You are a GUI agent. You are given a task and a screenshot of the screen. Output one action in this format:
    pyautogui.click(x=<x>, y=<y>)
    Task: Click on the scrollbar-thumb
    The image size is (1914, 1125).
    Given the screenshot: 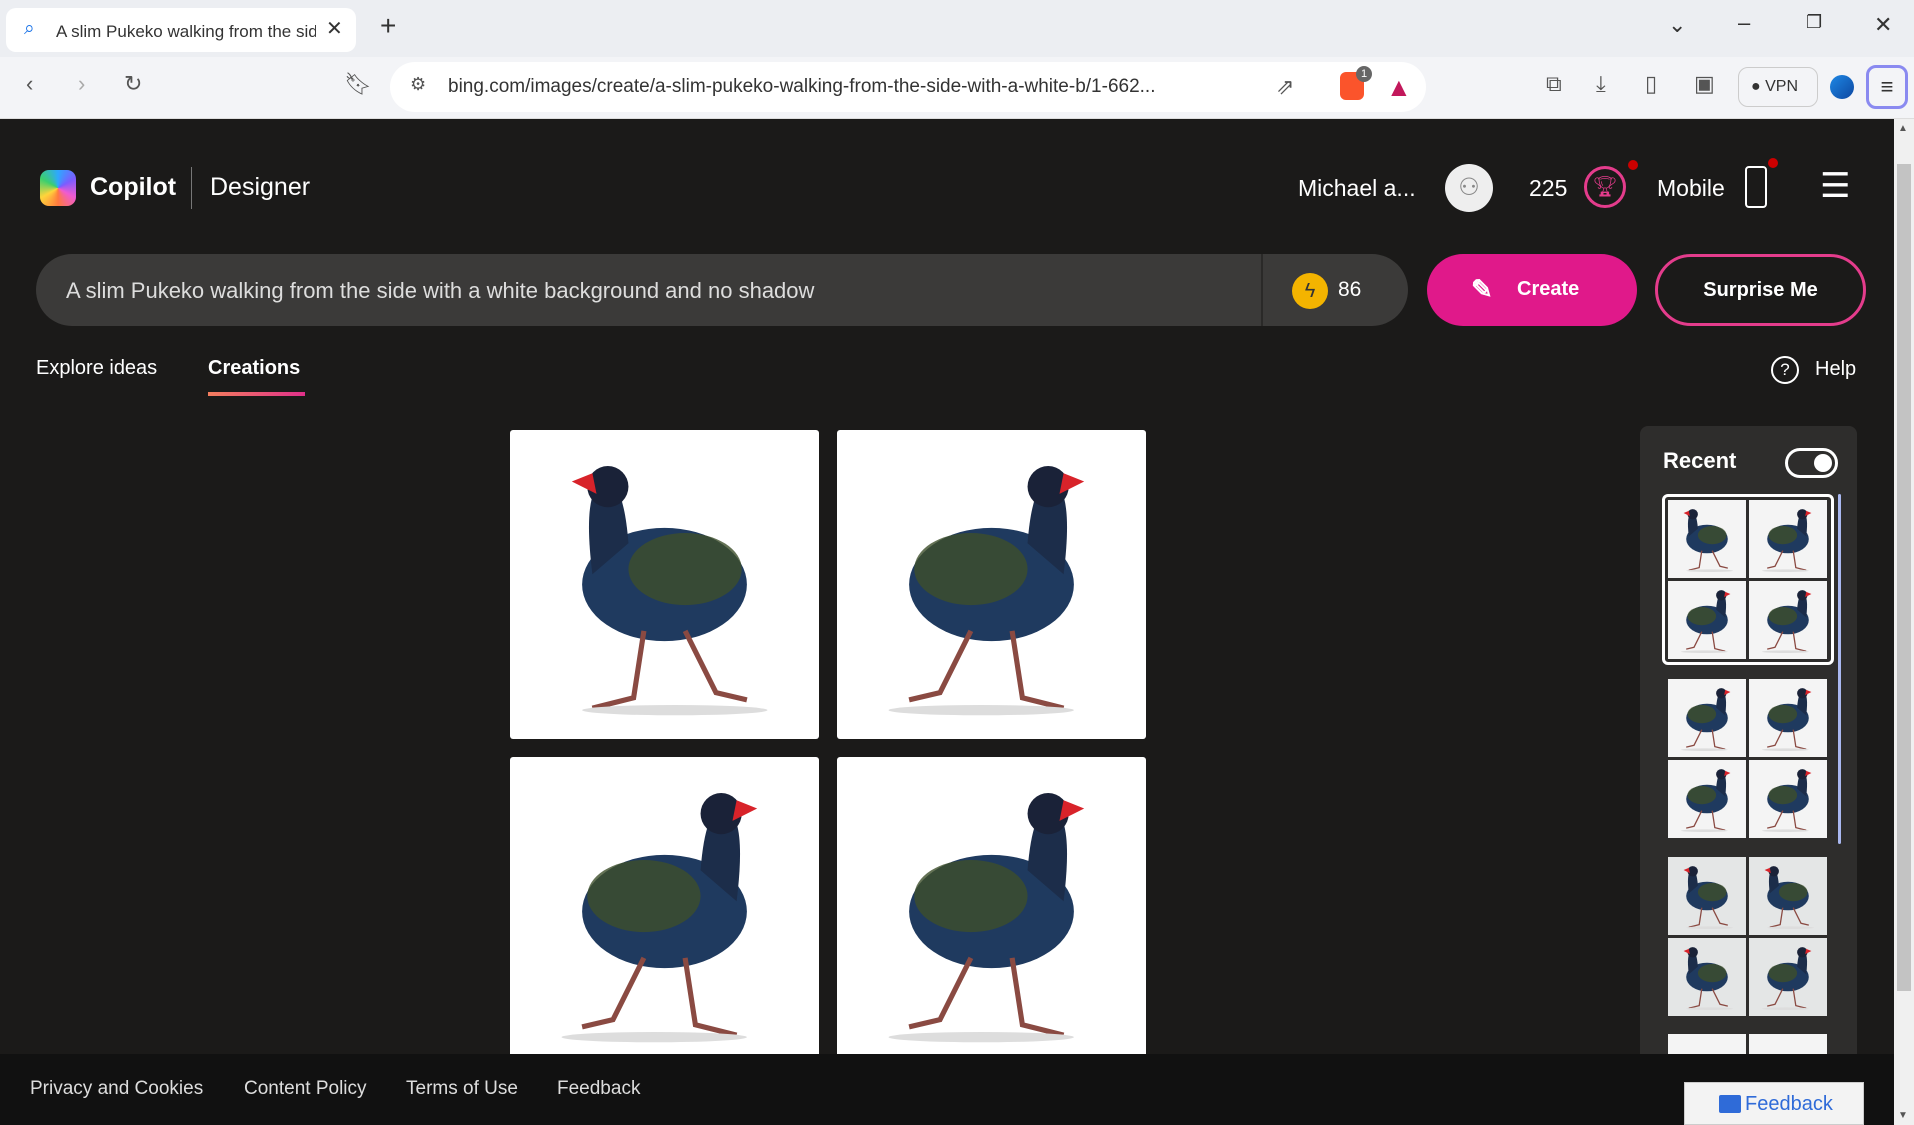 What is the action you would take?
    pyautogui.click(x=1904, y=577)
    